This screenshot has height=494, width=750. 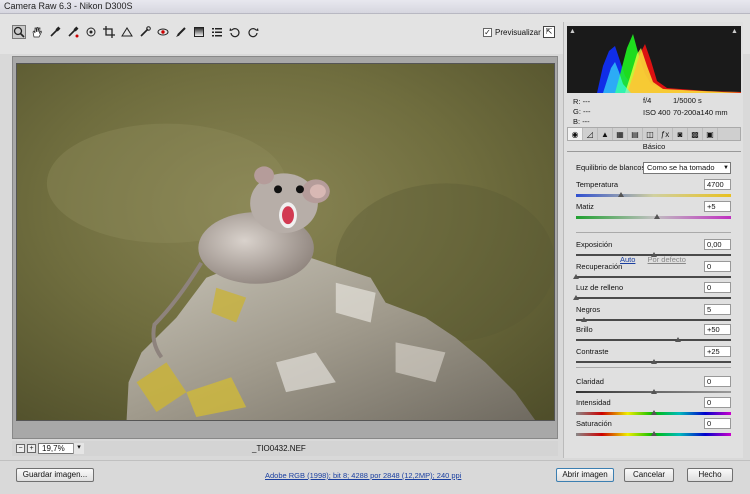 I want to click on adjustment-brush-icon, so click(x=181, y=32).